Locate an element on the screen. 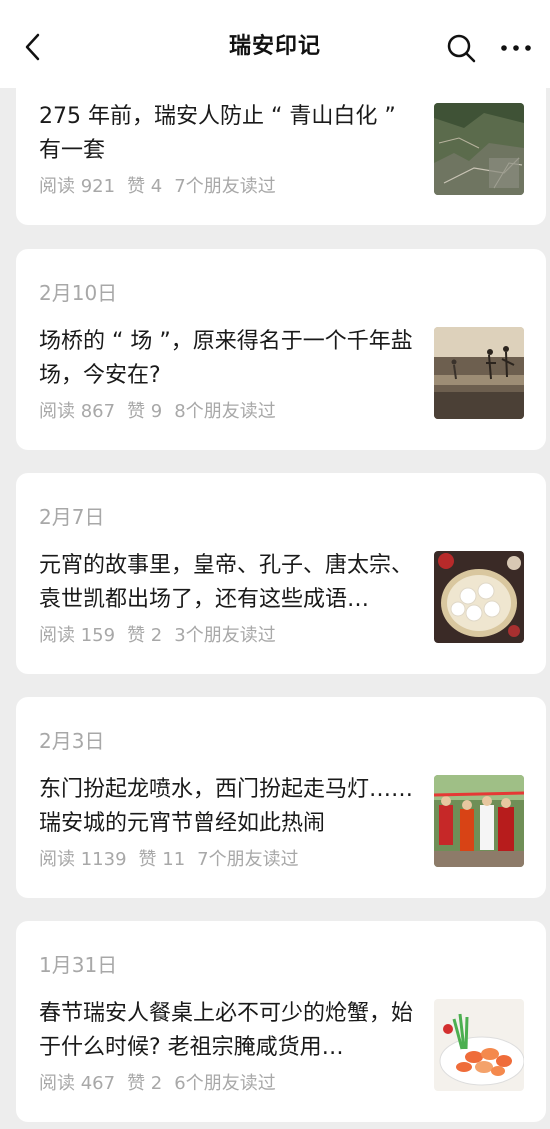 This screenshot has height=1129, width=550. article-date: 2月10日 is located at coordinates (78, 293).